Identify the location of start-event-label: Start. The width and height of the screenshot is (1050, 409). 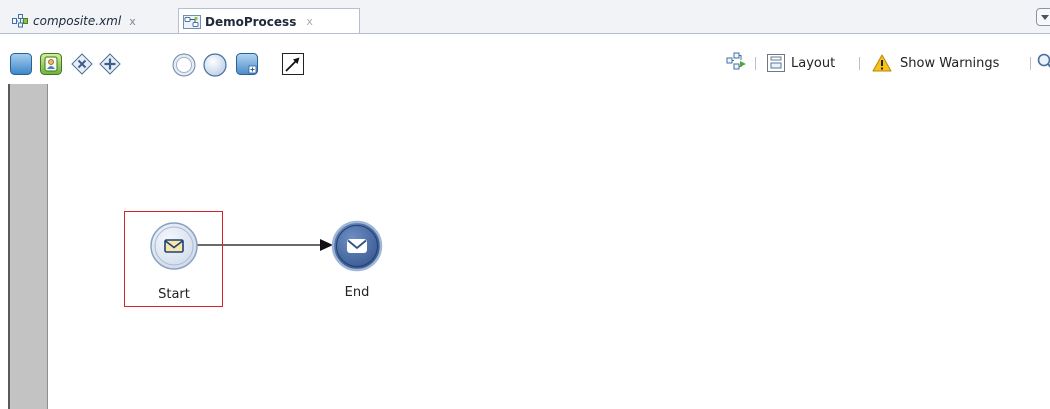
(174, 294).